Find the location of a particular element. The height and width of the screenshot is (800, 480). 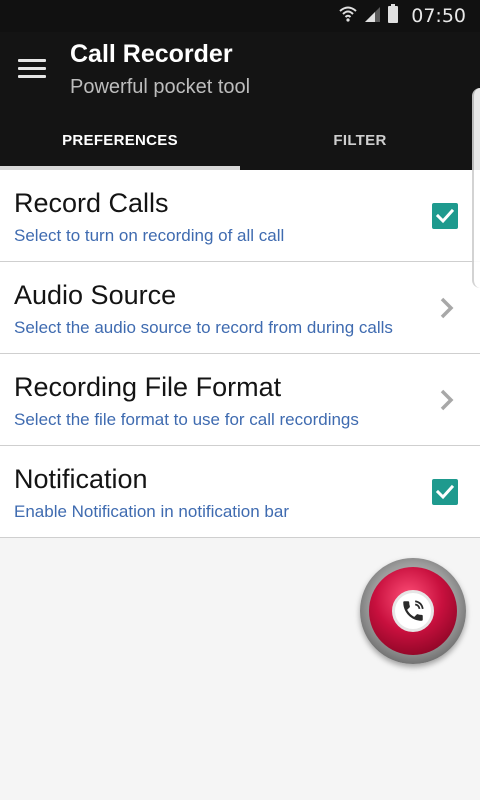

status-bar: 07:50 is located at coordinates (240, 16).